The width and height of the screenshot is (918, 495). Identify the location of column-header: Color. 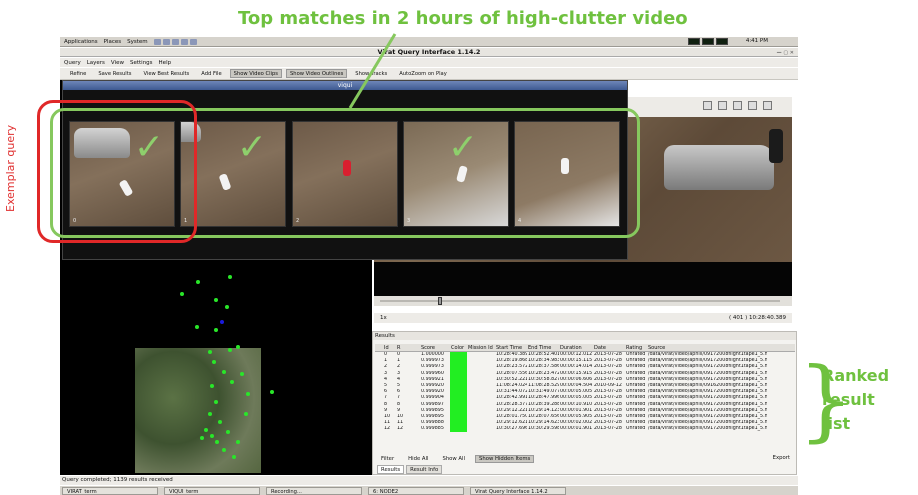
(458, 347).